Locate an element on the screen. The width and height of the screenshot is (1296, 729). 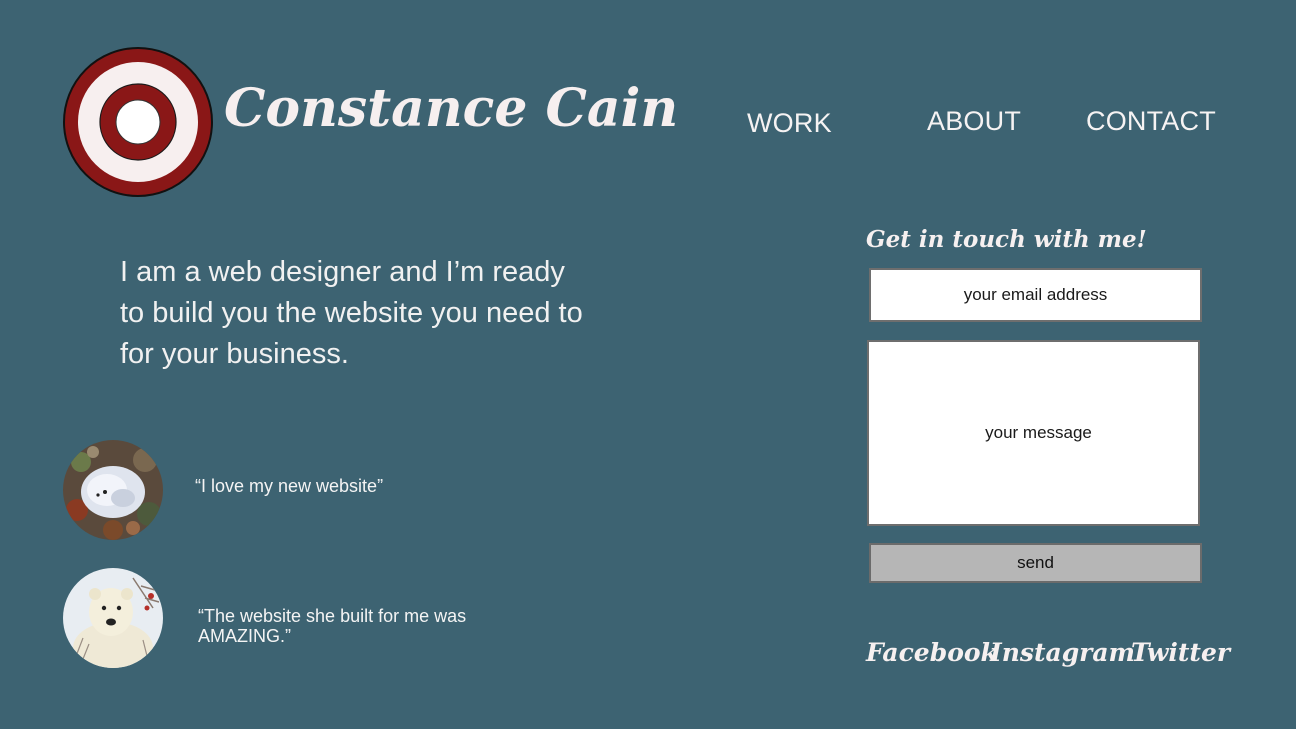
testimonial-quote: “I love my new website” is located at coordinates (289, 486).